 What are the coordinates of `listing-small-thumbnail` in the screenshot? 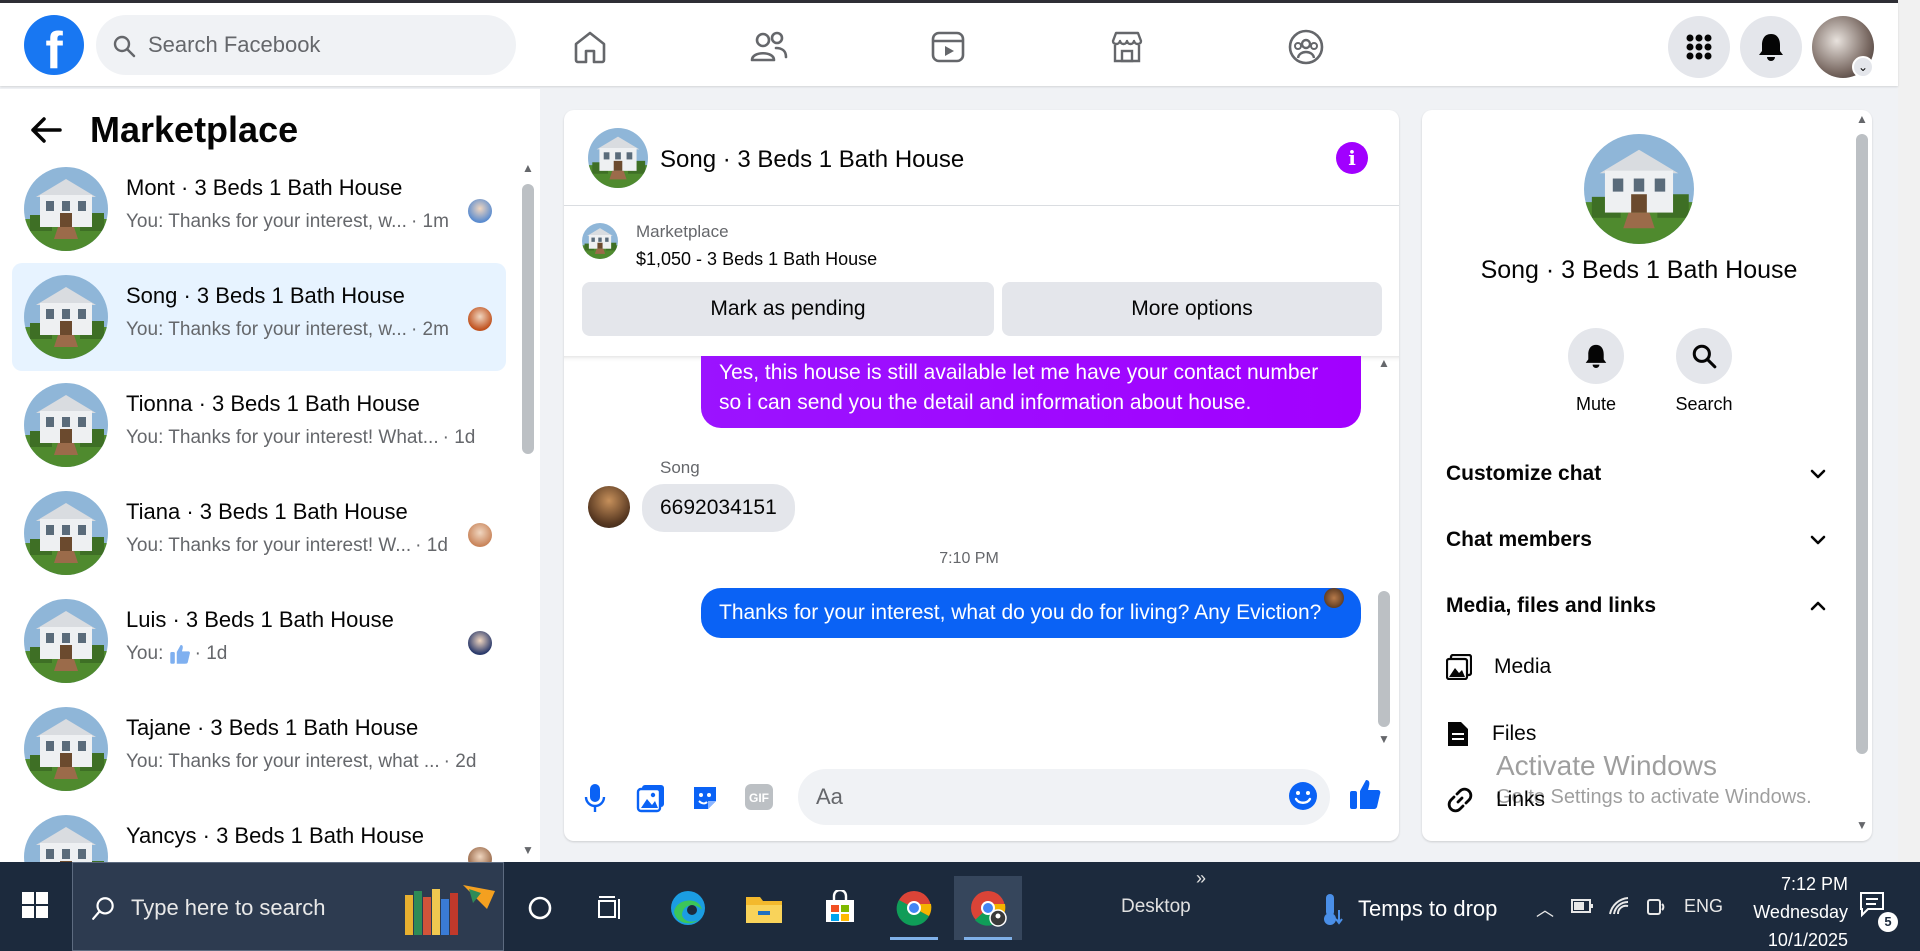 It's located at (600, 241).